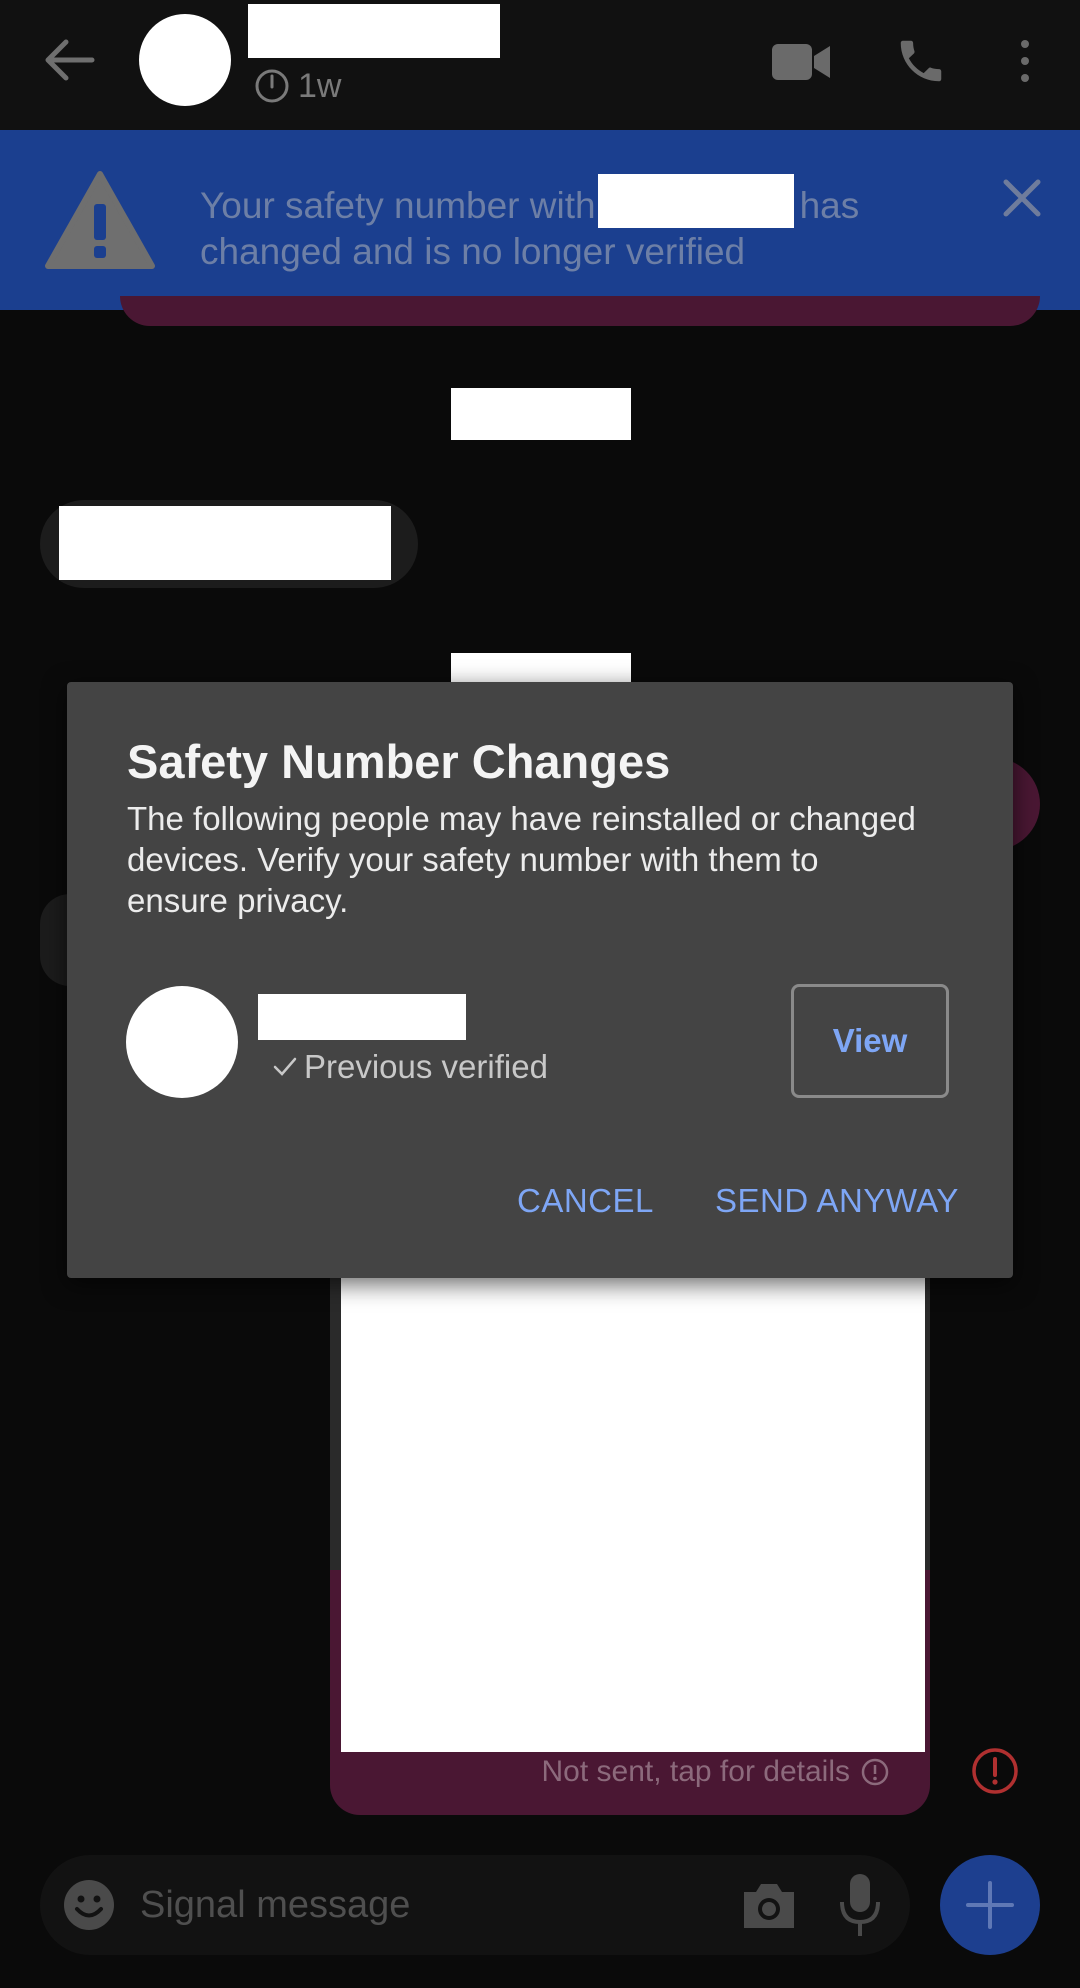 The width and height of the screenshot is (1080, 1988). I want to click on send-anyway-button: SEND ANYWAY, so click(837, 1201).